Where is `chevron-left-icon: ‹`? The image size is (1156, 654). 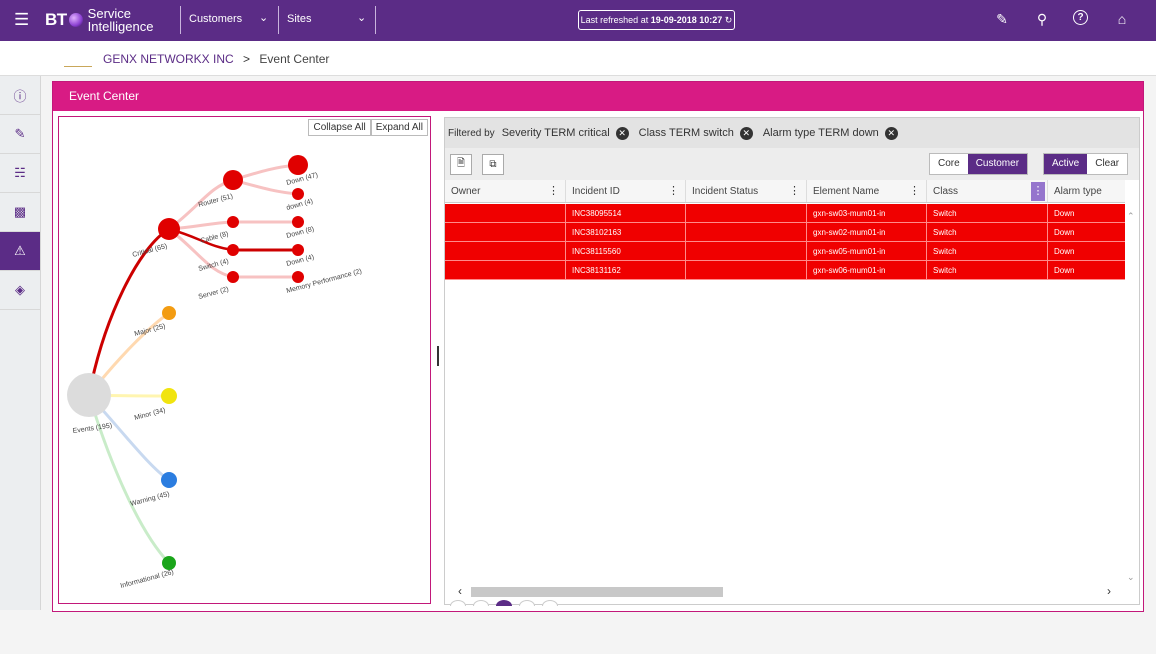
chevron-left-icon: ‹ is located at coordinates (460, 591).